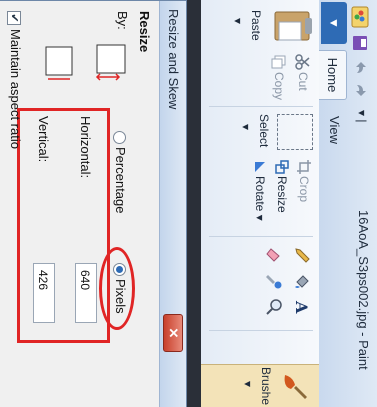 The width and height of the screenshot is (377, 407). I want to click on redo-icon, so click(360, 91).